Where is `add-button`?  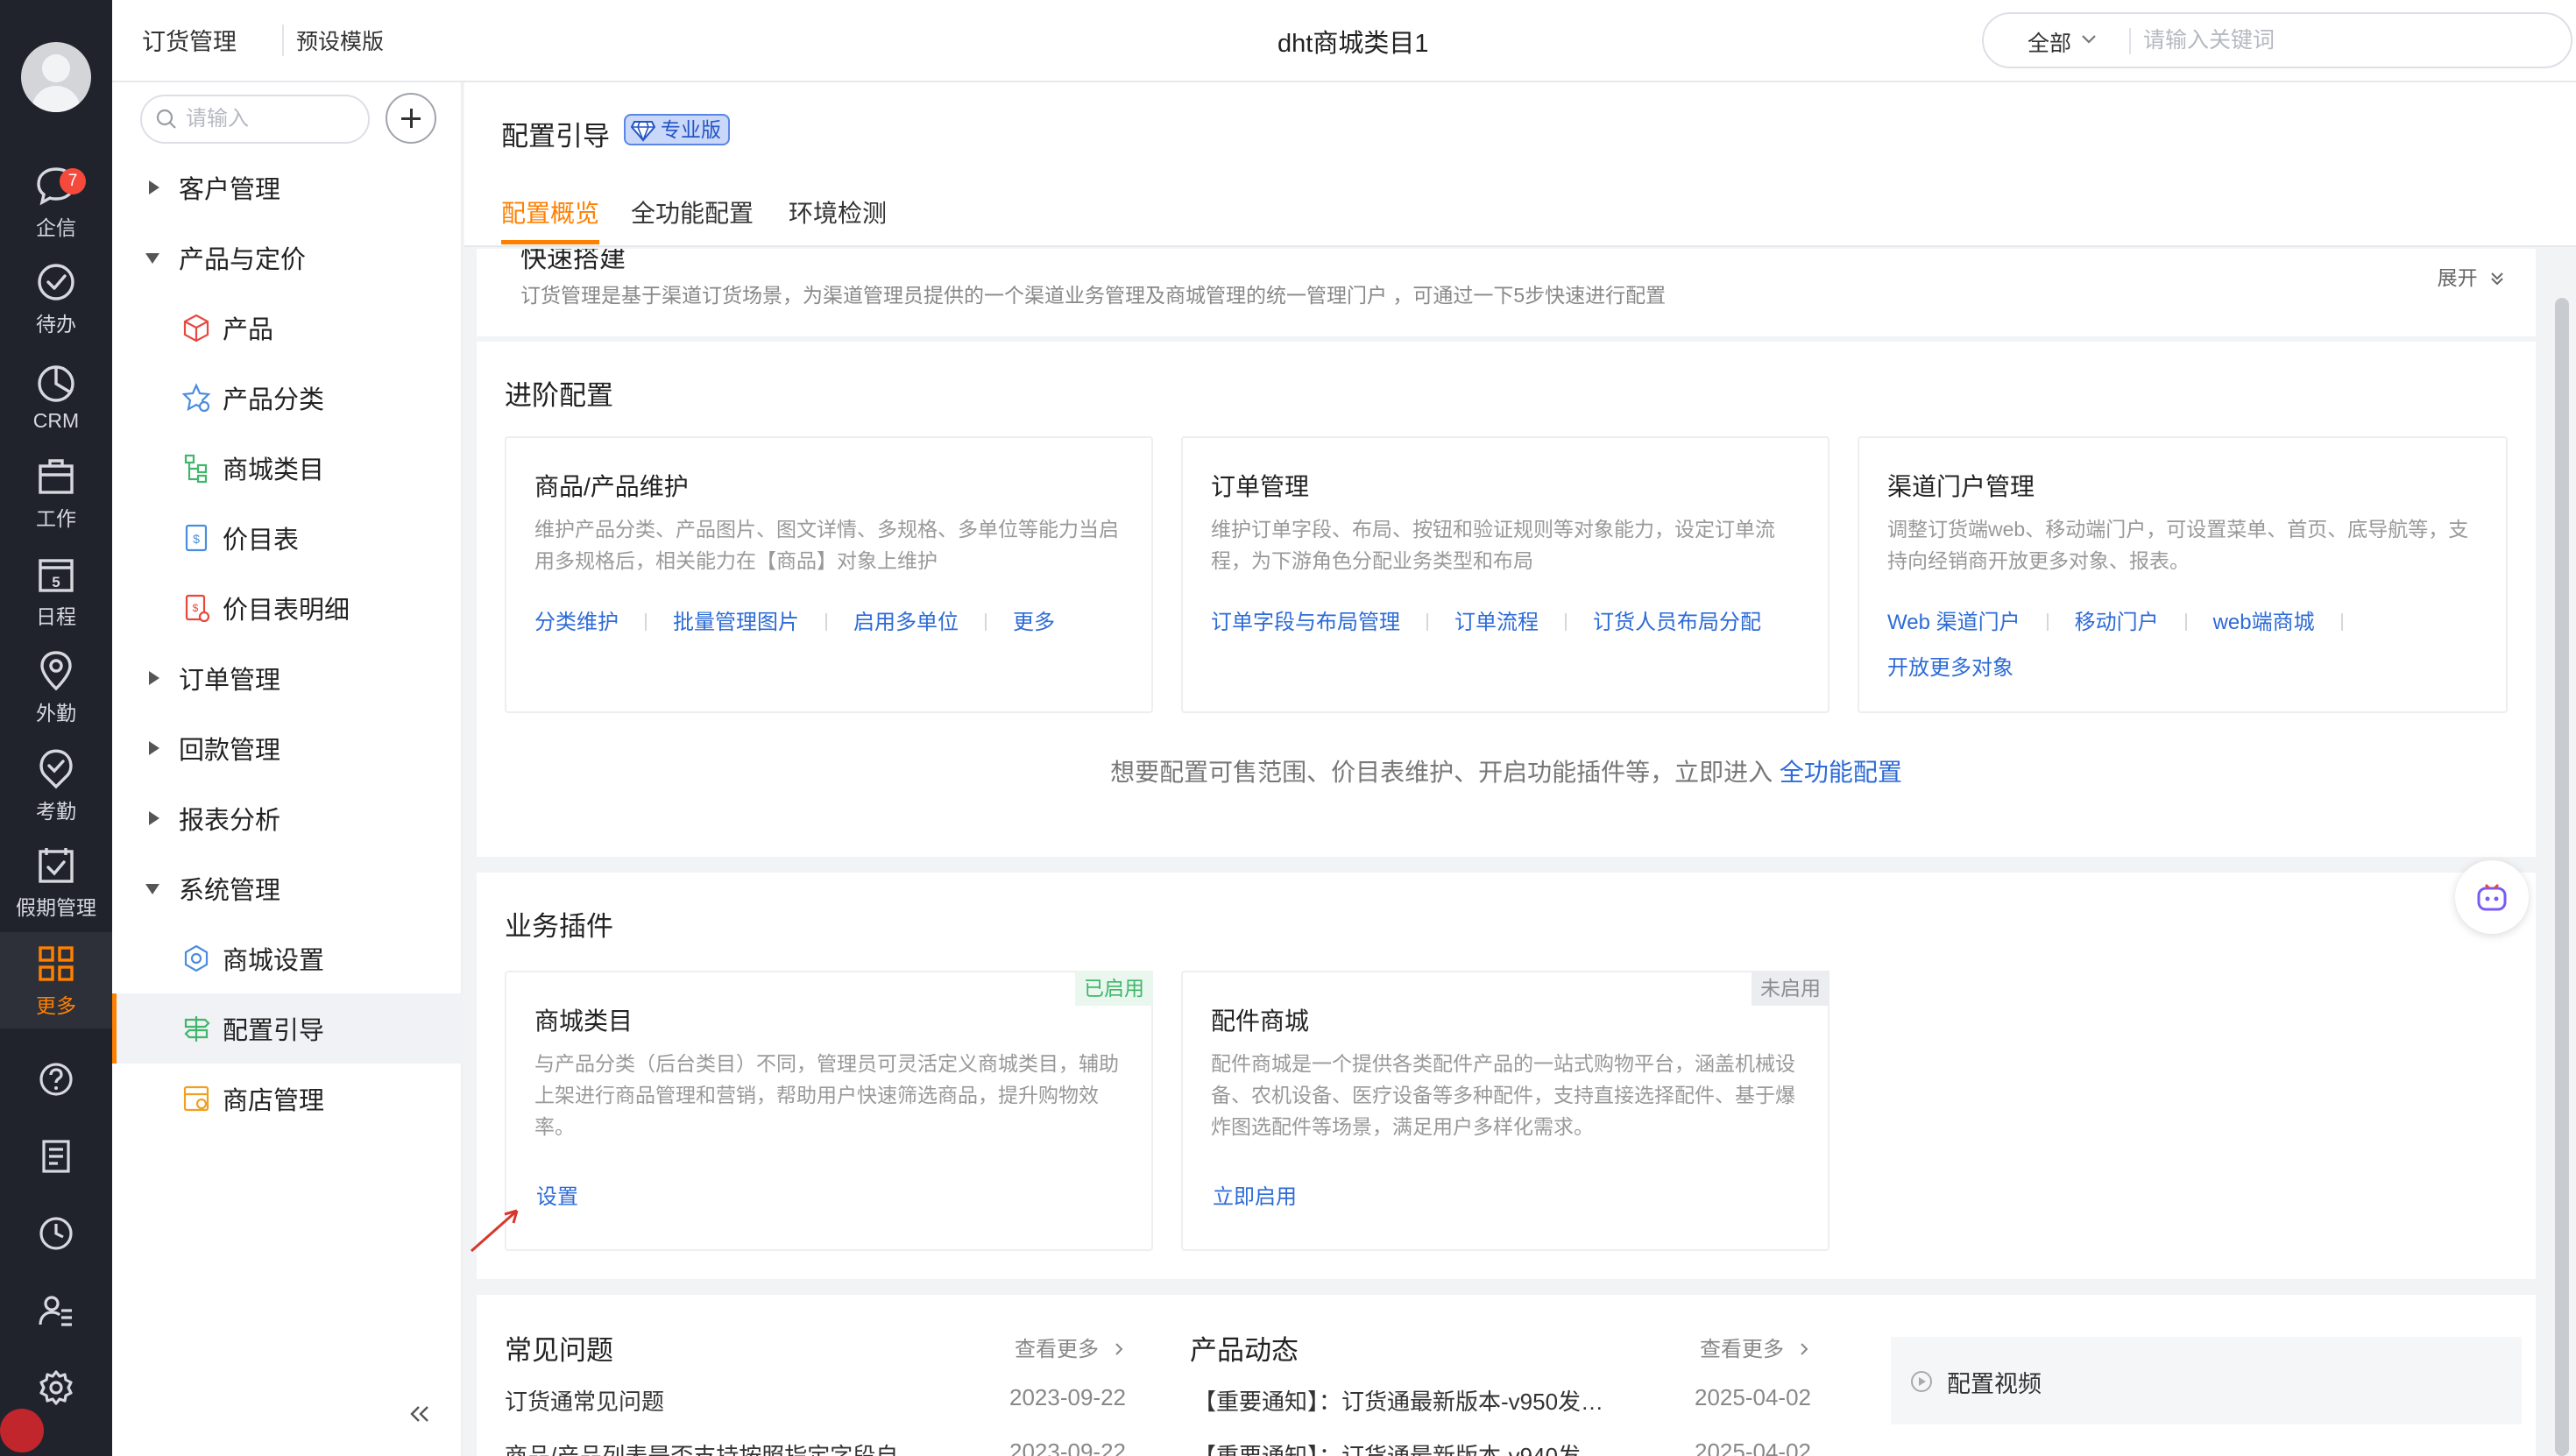 add-button is located at coordinates (411, 118).